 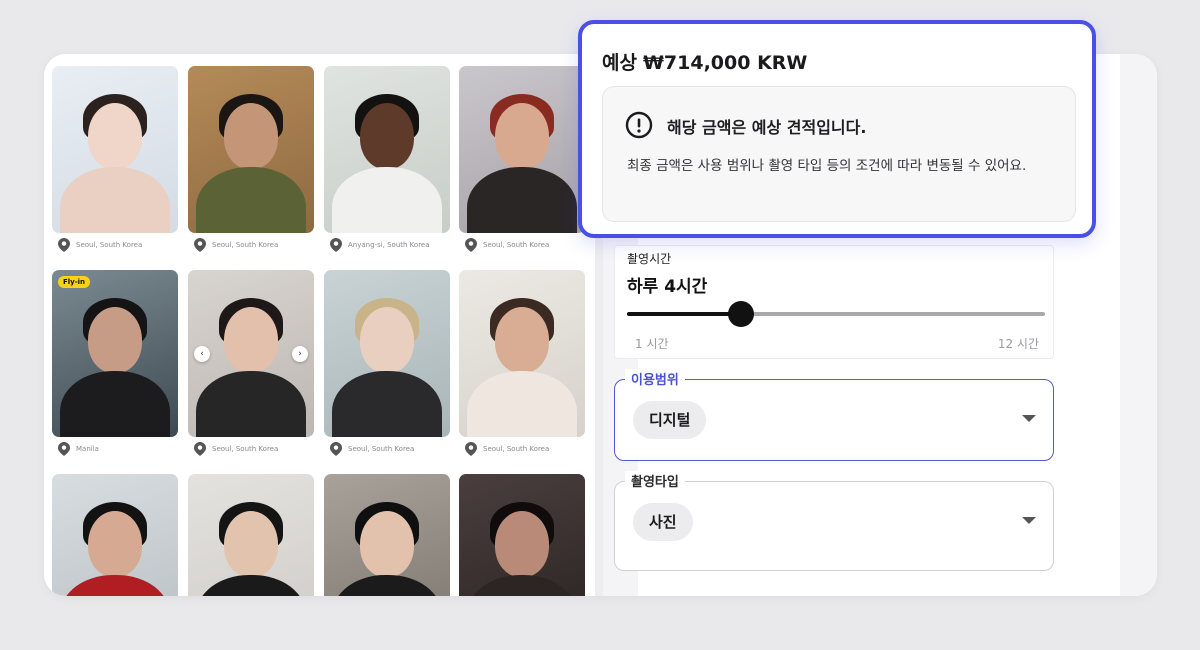 I want to click on model-location: Anyang-si, South Korea, so click(x=387, y=245).